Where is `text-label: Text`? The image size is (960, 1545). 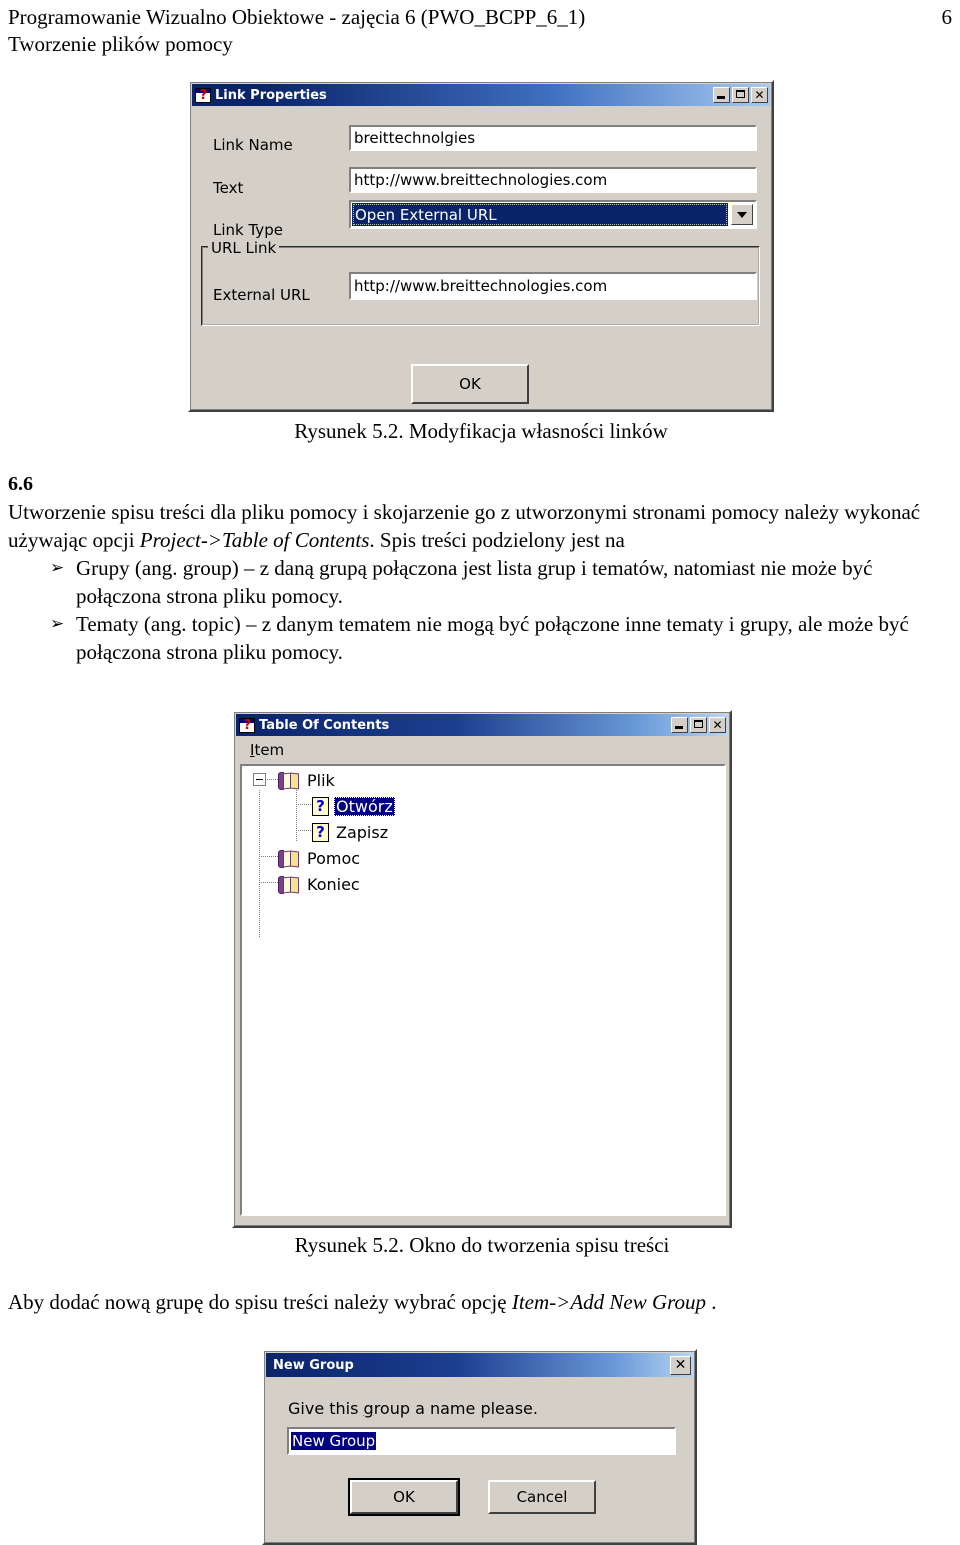 text-label: Text is located at coordinates (228, 188).